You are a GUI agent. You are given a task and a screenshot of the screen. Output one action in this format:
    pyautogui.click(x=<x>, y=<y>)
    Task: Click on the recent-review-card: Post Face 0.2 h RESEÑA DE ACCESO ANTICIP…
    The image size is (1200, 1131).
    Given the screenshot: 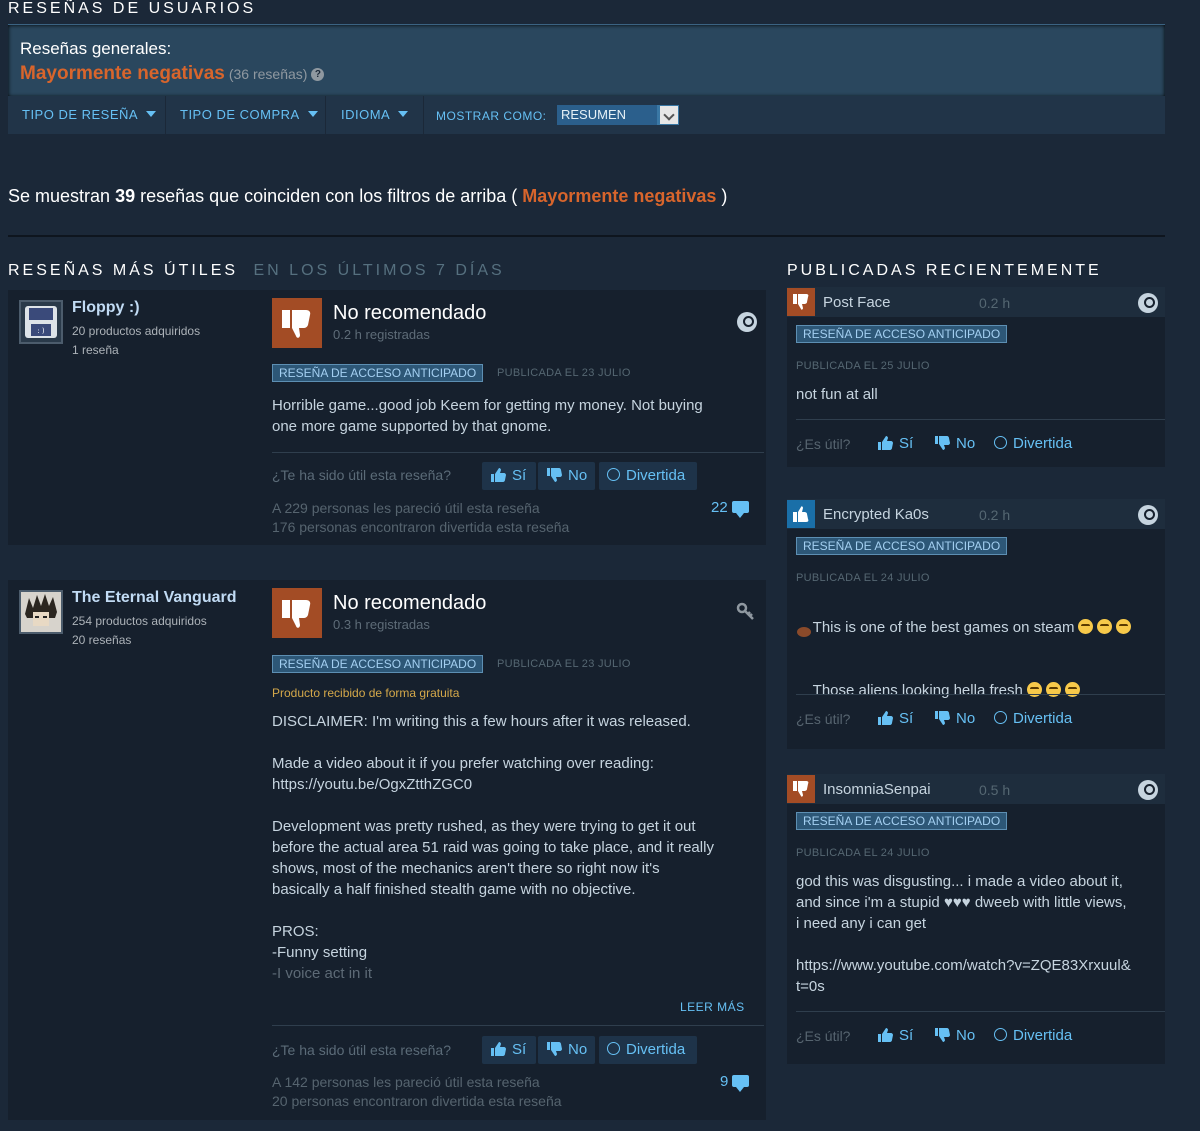 What is the action you would take?
    pyautogui.click(x=976, y=377)
    